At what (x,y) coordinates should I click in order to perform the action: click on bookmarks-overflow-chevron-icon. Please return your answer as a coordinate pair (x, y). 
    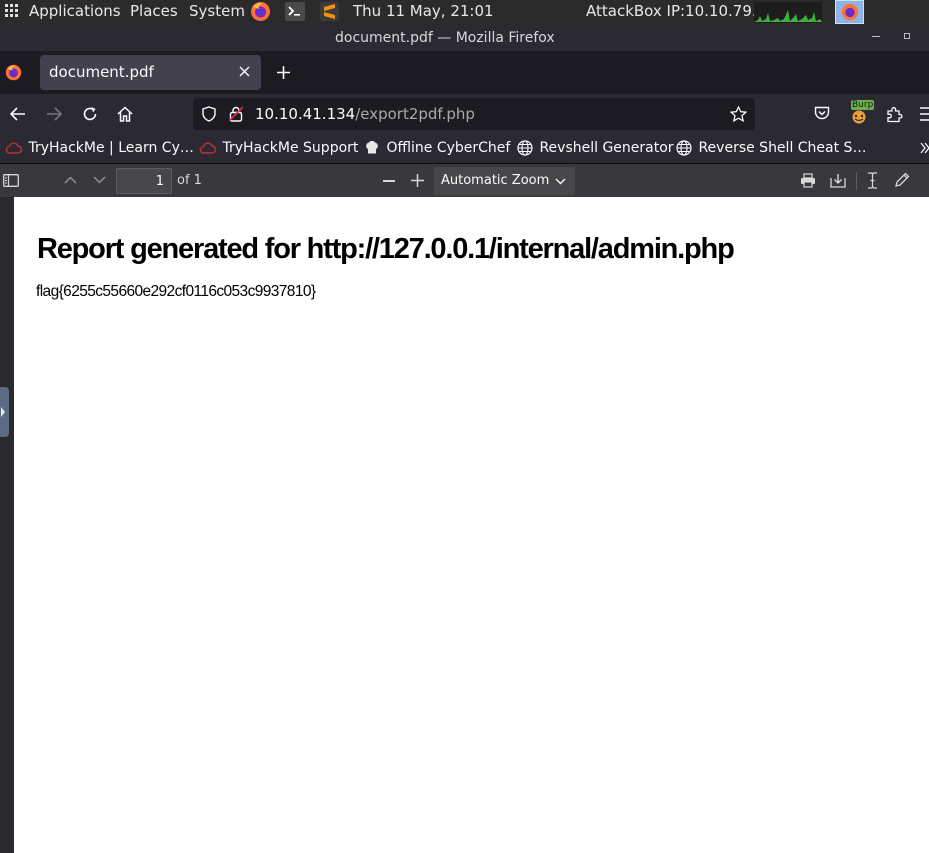
    Looking at the image, I should click on (924, 148).